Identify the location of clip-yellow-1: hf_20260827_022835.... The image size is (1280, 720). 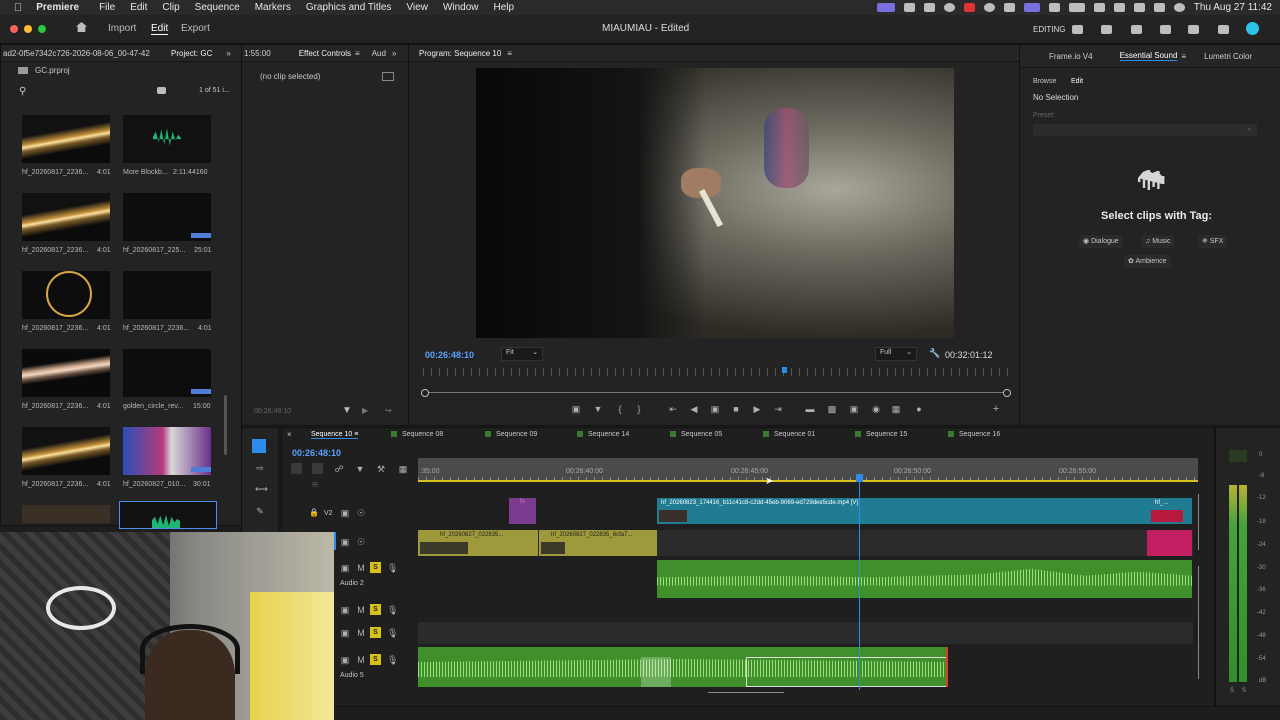
(478, 543).